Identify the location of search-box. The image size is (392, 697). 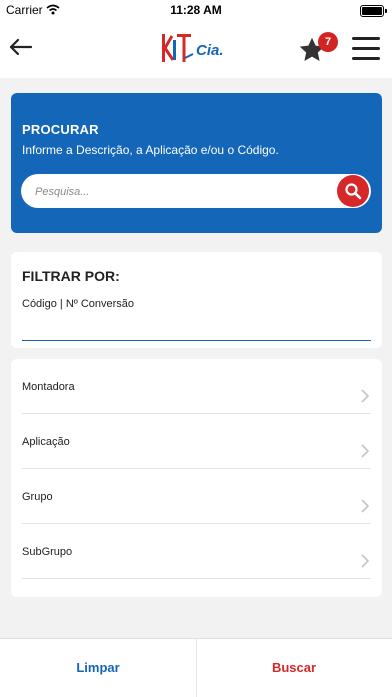
(196, 192).